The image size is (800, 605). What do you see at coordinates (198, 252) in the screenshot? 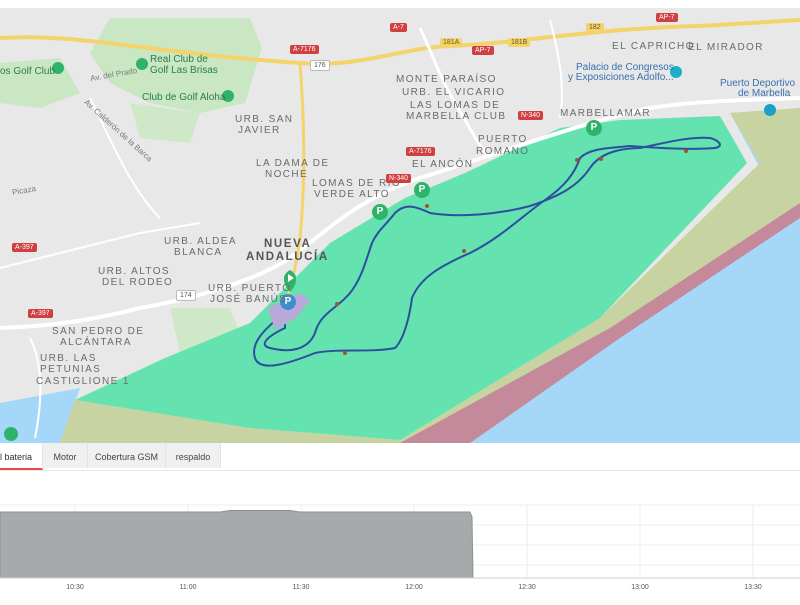
I see `place-label: BLANCA` at bounding box center [198, 252].